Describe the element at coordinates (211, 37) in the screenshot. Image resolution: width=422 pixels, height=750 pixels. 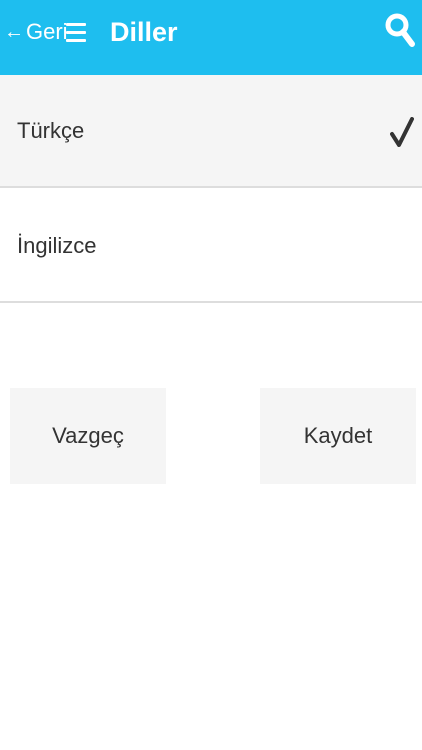
I see `top-app-bar: ← Geri Diller` at that location.